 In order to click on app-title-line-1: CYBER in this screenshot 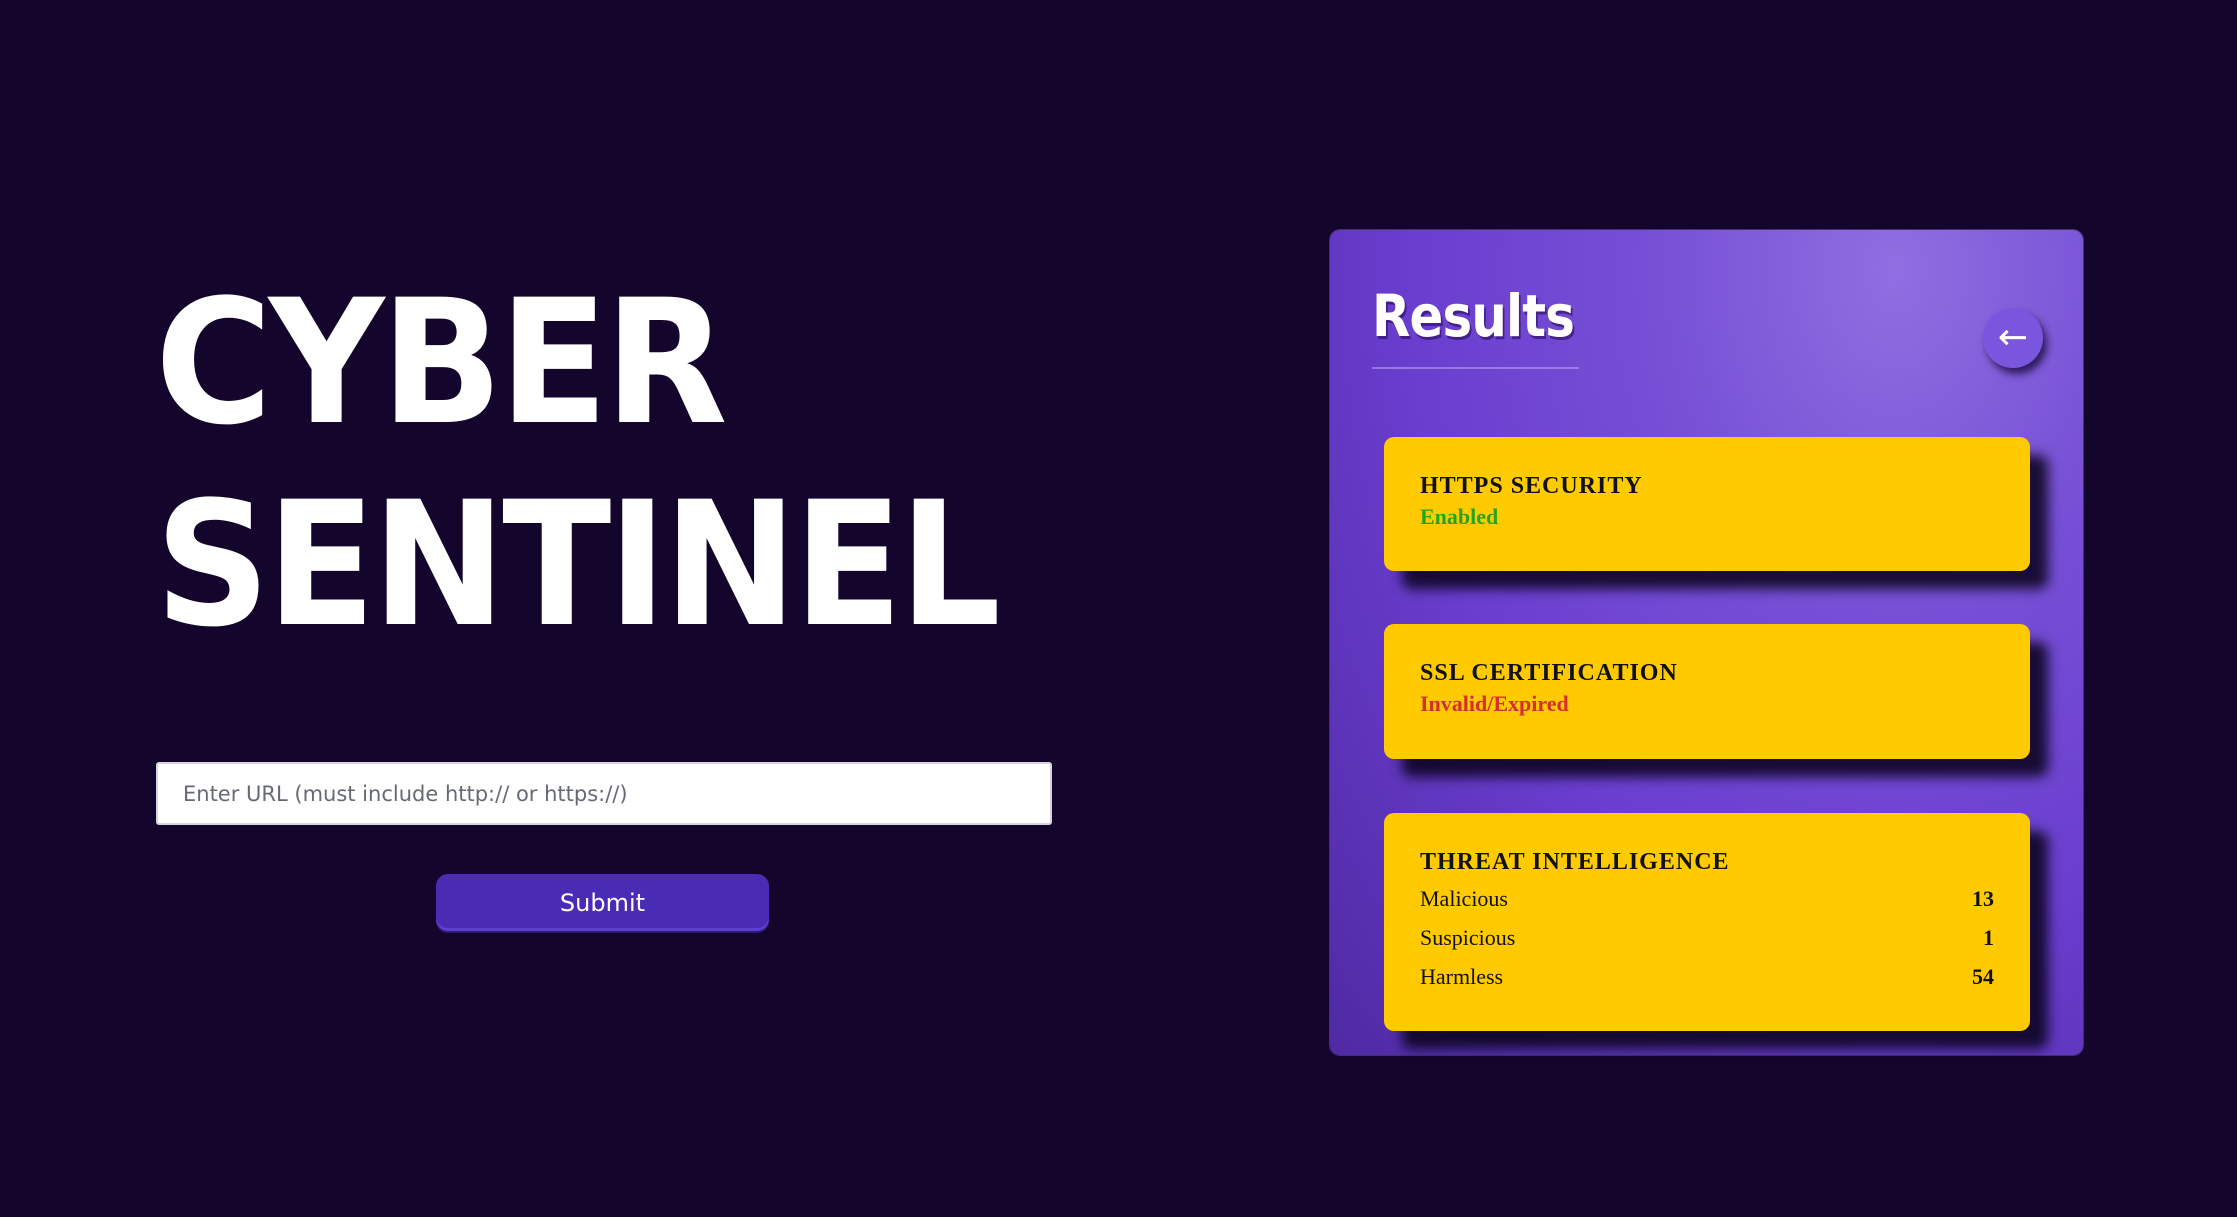, I will do `click(441, 362)`.